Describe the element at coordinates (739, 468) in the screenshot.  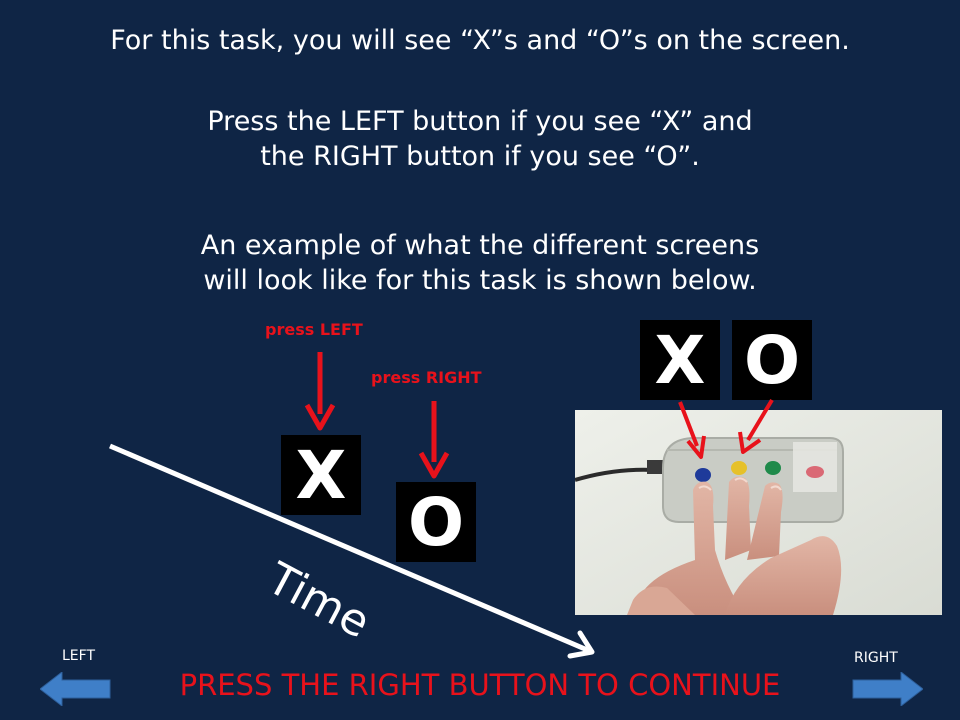
I see `device-button-yellow` at that location.